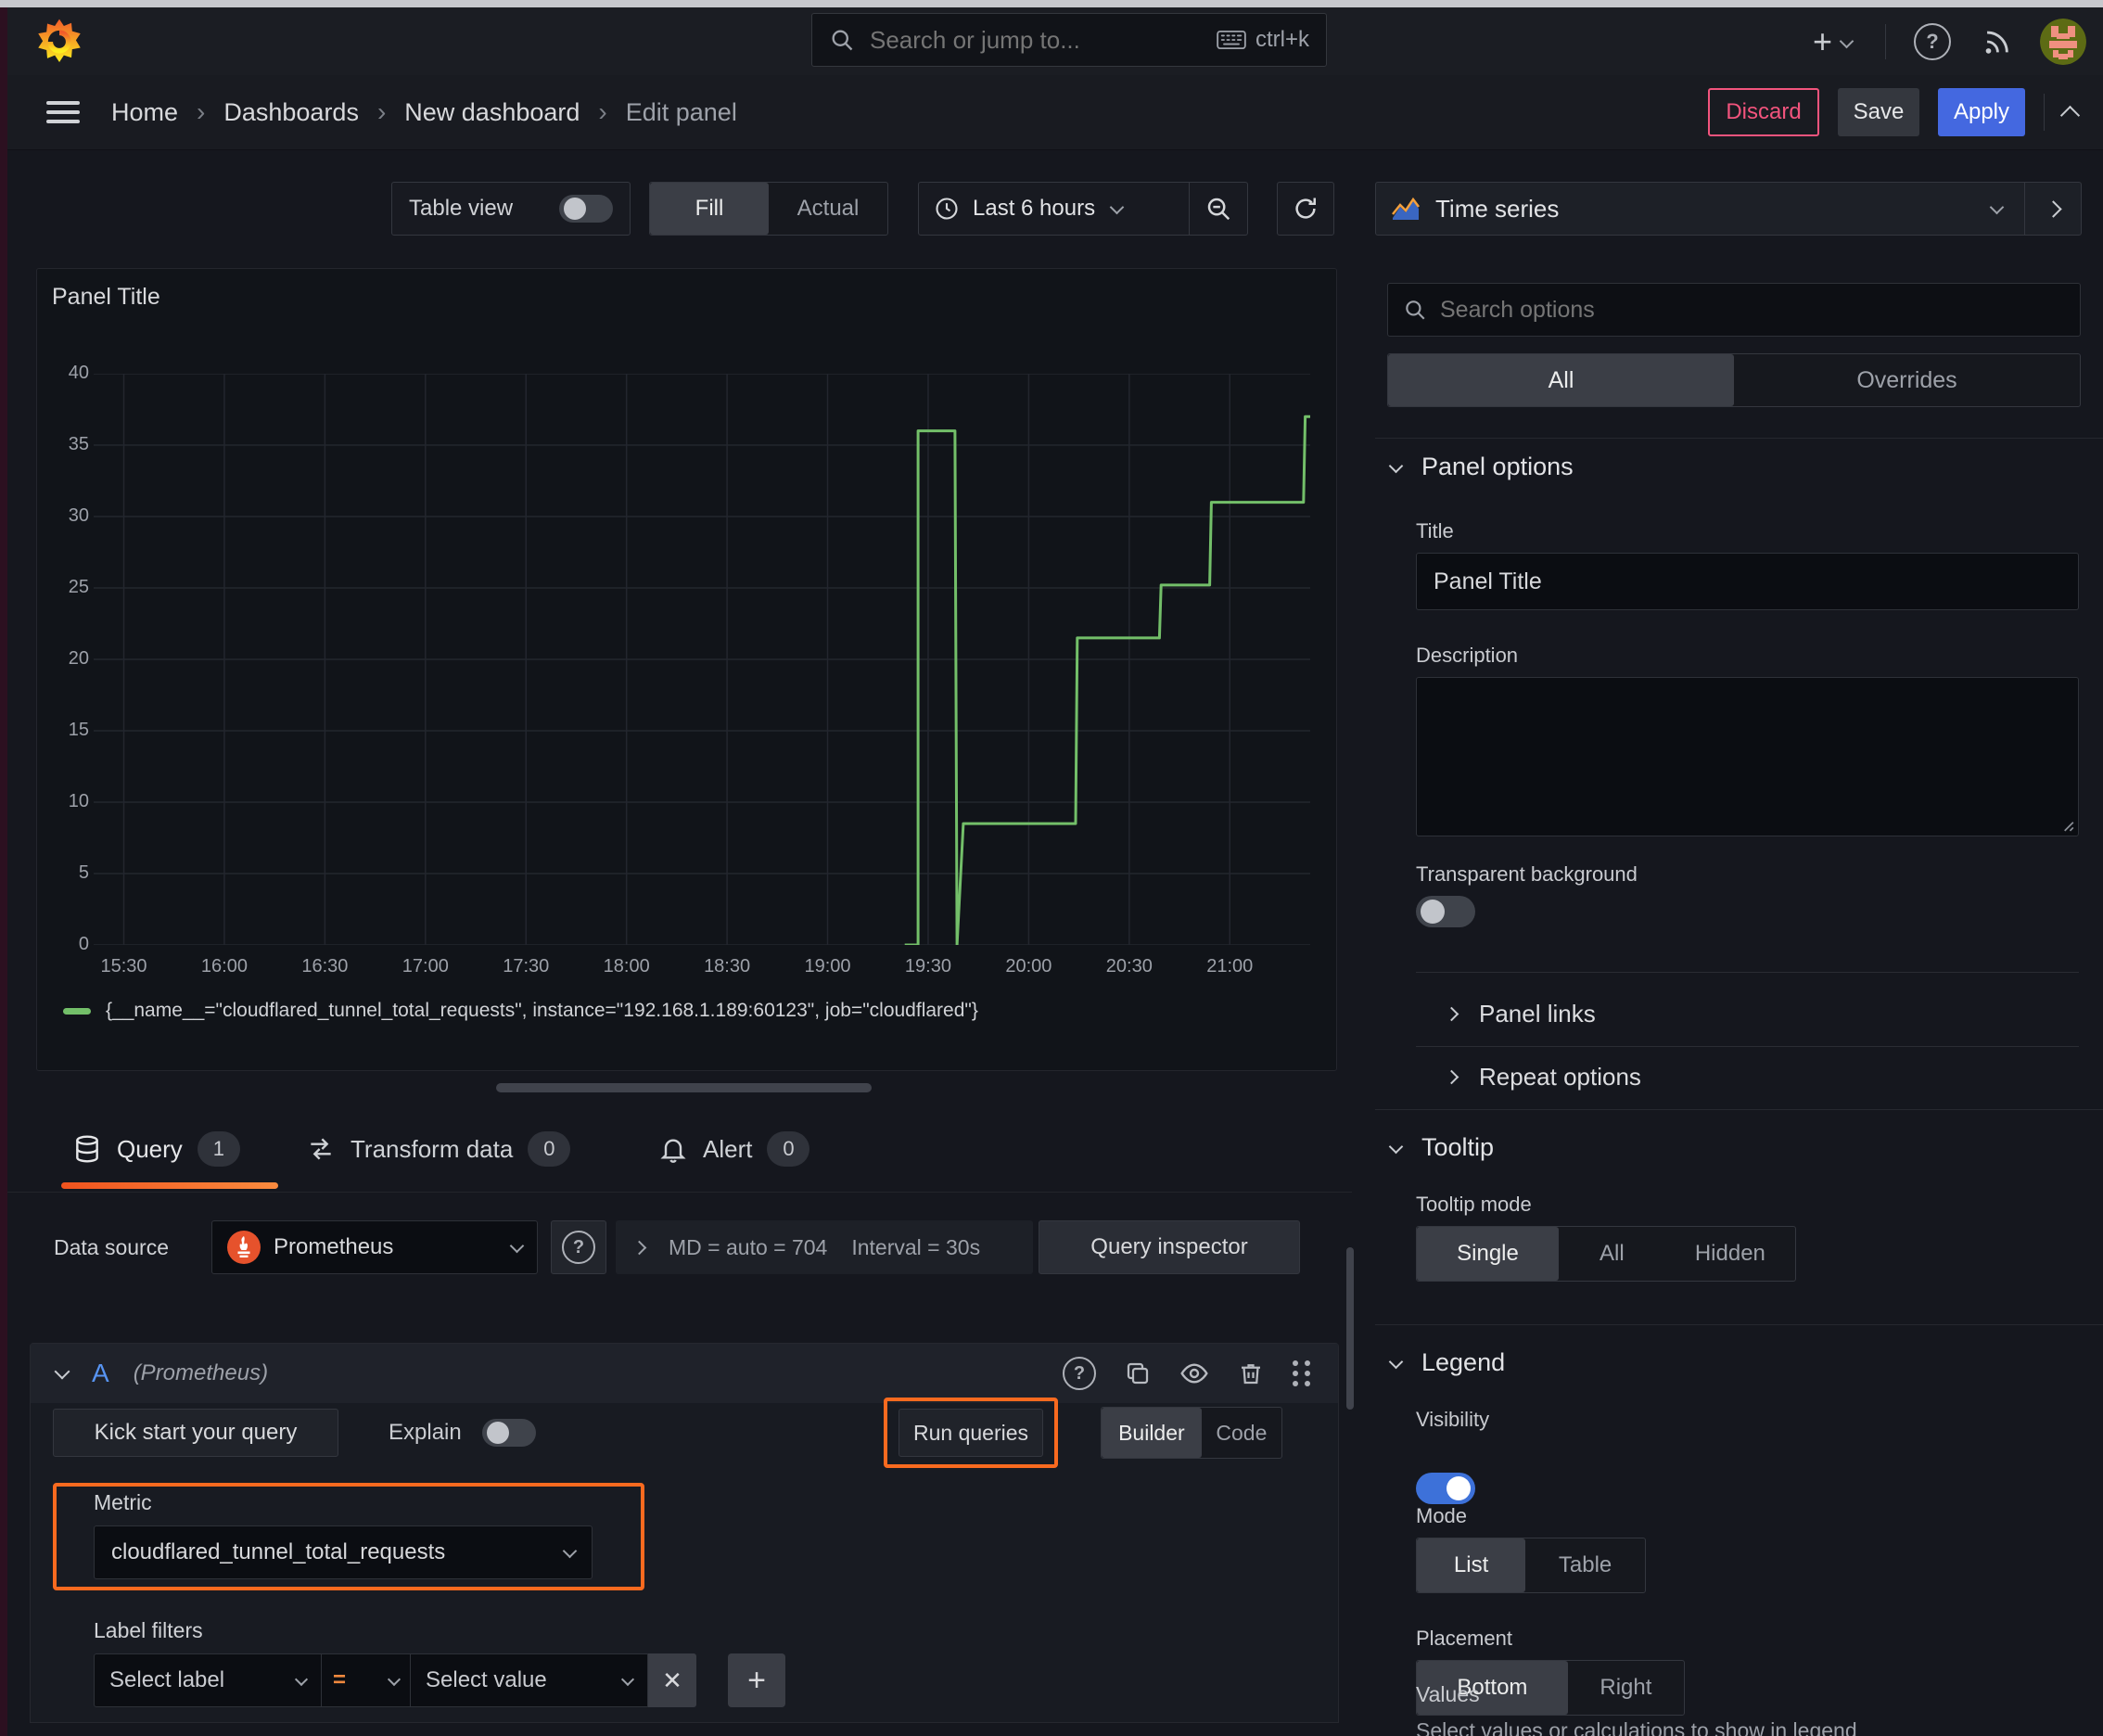 The height and width of the screenshot is (1736, 2103). Describe the element at coordinates (1481, 467) in the screenshot. I see `panel-options-header: Panel options` at that location.